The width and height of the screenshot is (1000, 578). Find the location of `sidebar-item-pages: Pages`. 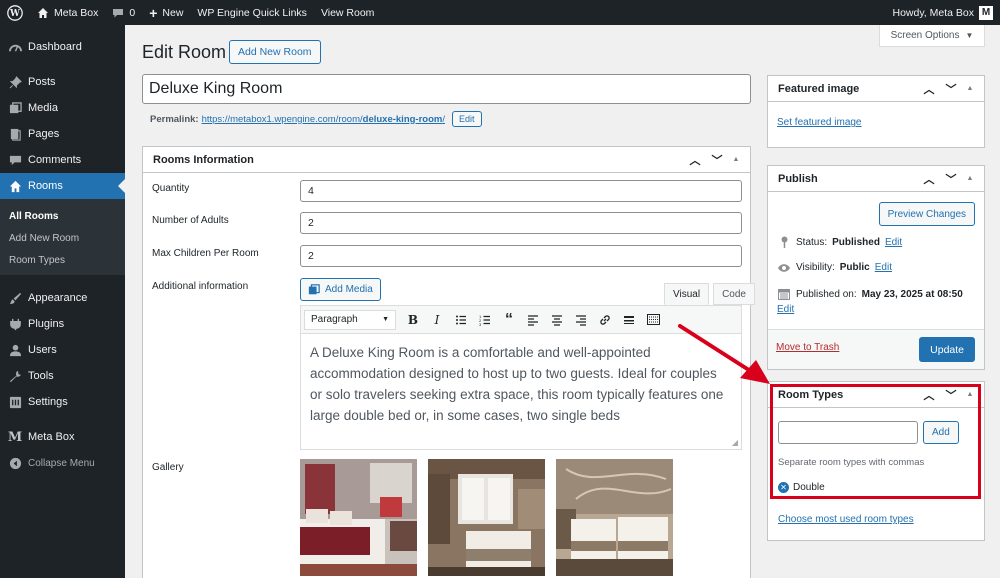

sidebar-item-pages: Pages is located at coordinates (62, 134).